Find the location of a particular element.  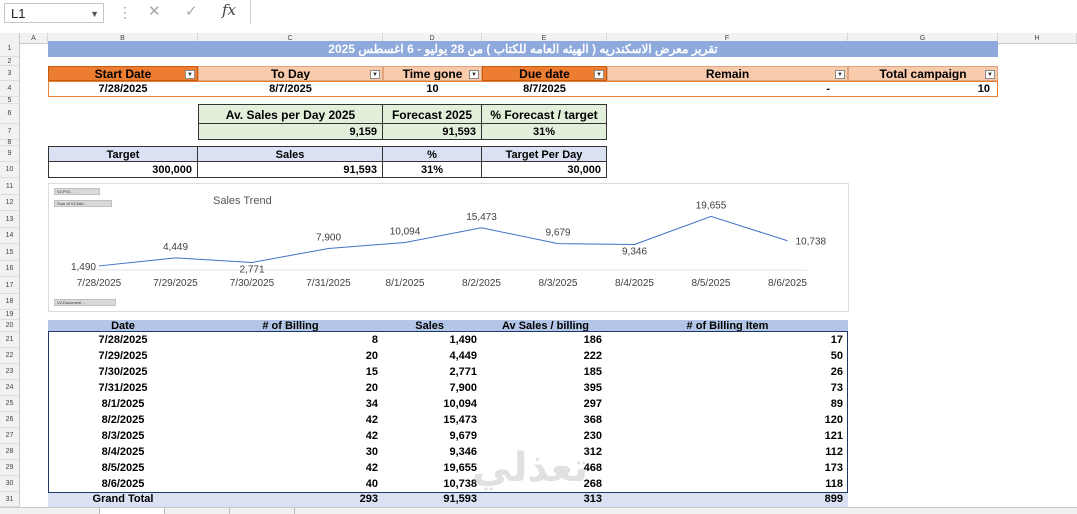

value-to-day: 8/7/2025 is located at coordinates (290, 89).